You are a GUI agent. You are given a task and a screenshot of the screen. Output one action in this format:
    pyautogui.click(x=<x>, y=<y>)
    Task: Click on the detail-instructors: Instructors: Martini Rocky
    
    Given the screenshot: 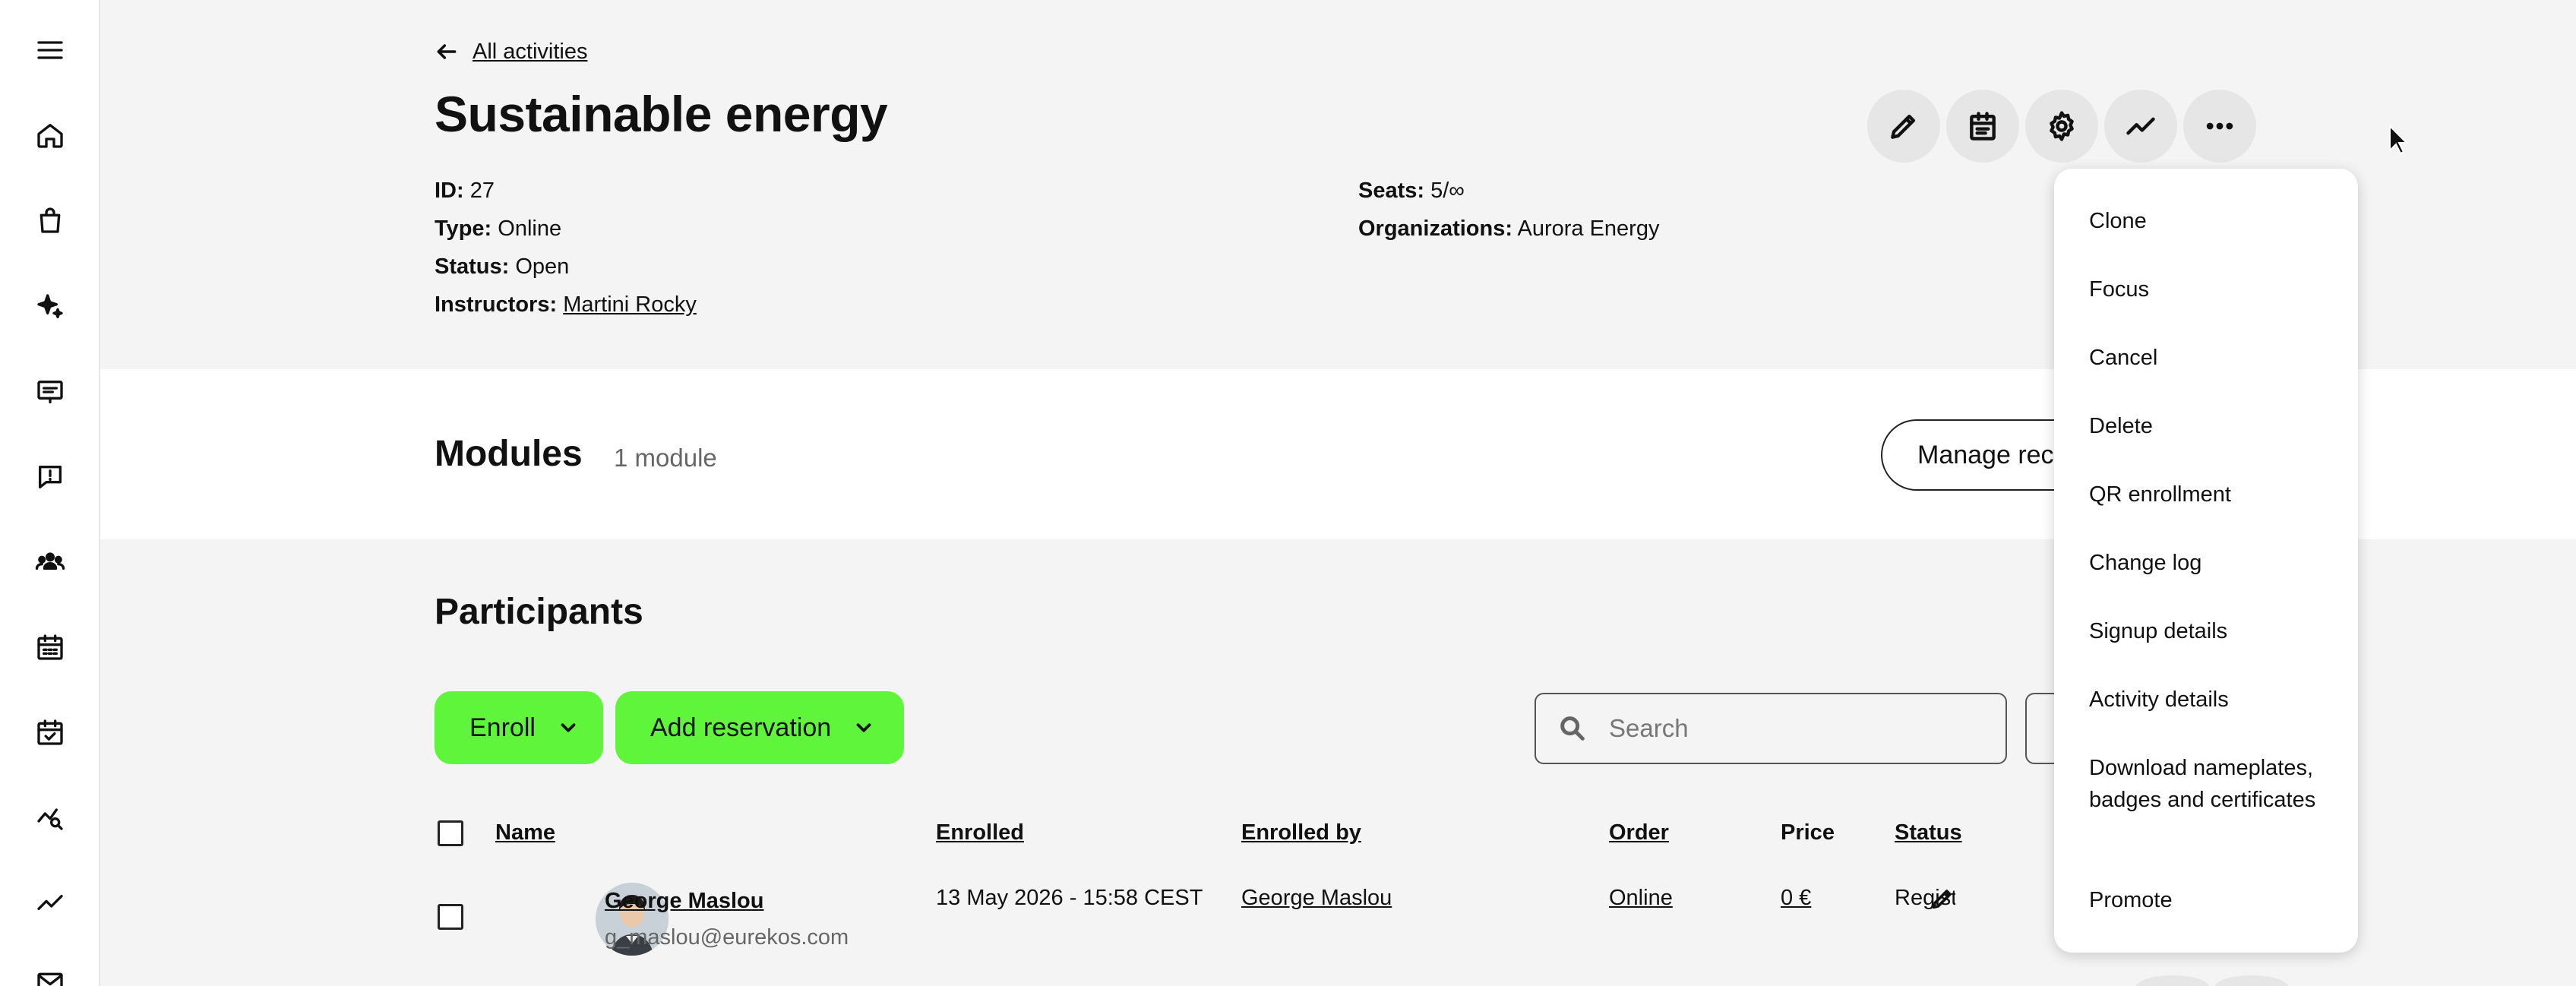 What is the action you would take?
    pyautogui.click(x=566, y=304)
    